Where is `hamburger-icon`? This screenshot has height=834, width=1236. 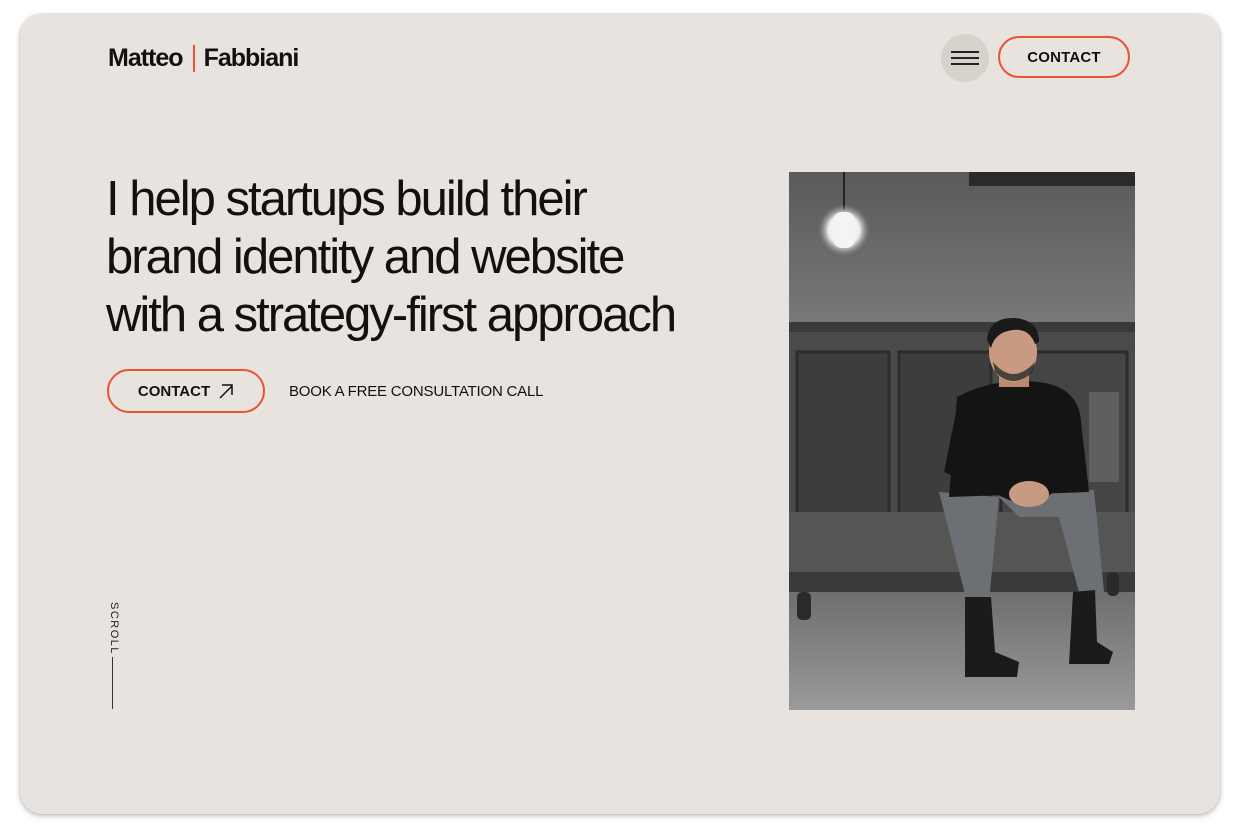
hamburger-icon is located at coordinates (965, 58).